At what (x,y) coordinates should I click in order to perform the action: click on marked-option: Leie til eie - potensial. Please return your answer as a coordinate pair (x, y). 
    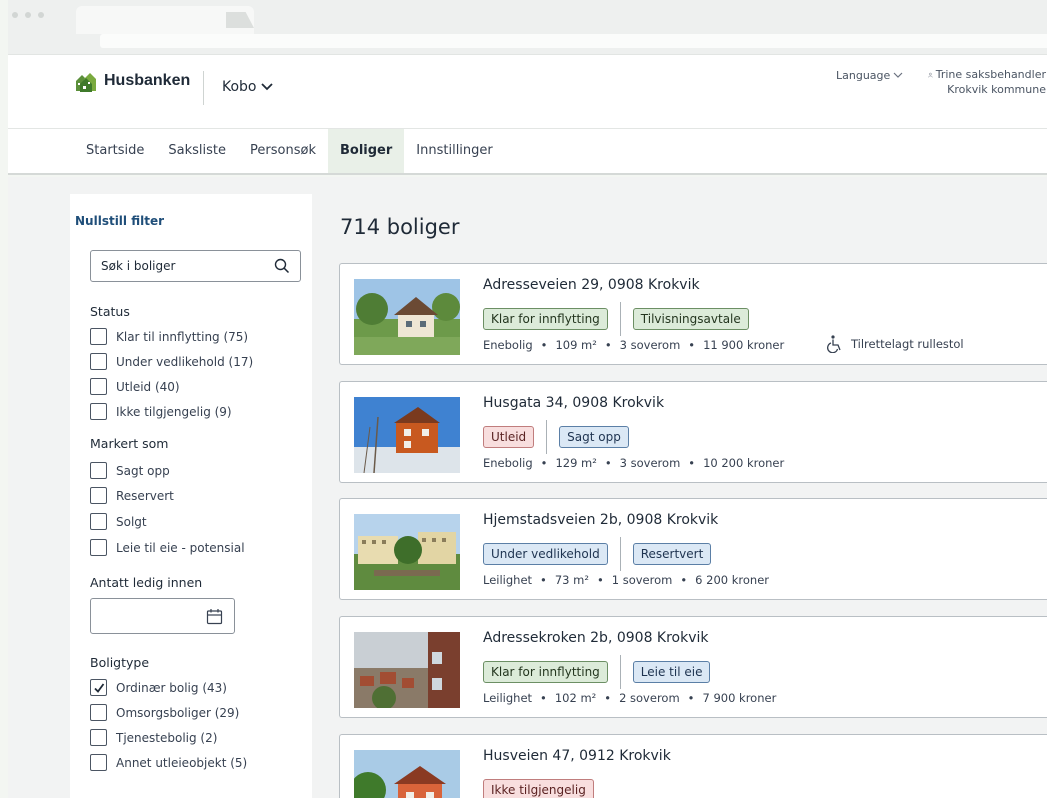
    Looking at the image, I should click on (167, 547).